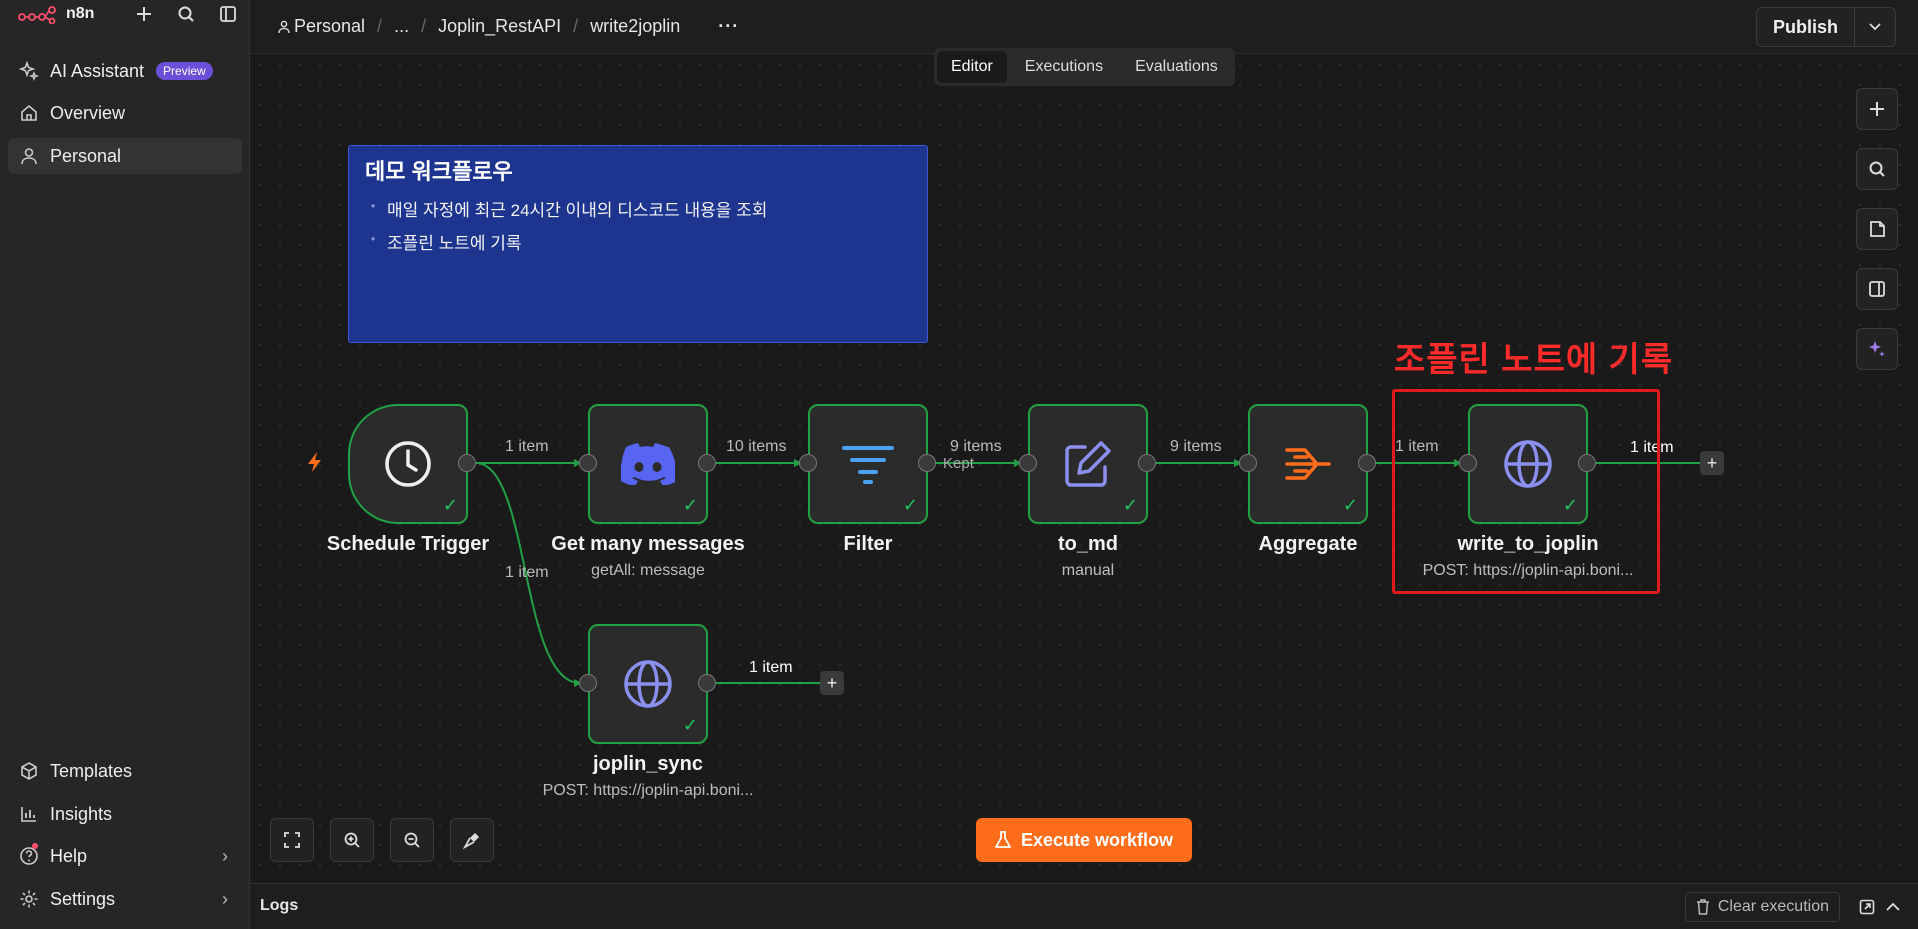 The height and width of the screenshot is (929, 1918). I want to click on sidebar-top-actions, so click(186, 14).